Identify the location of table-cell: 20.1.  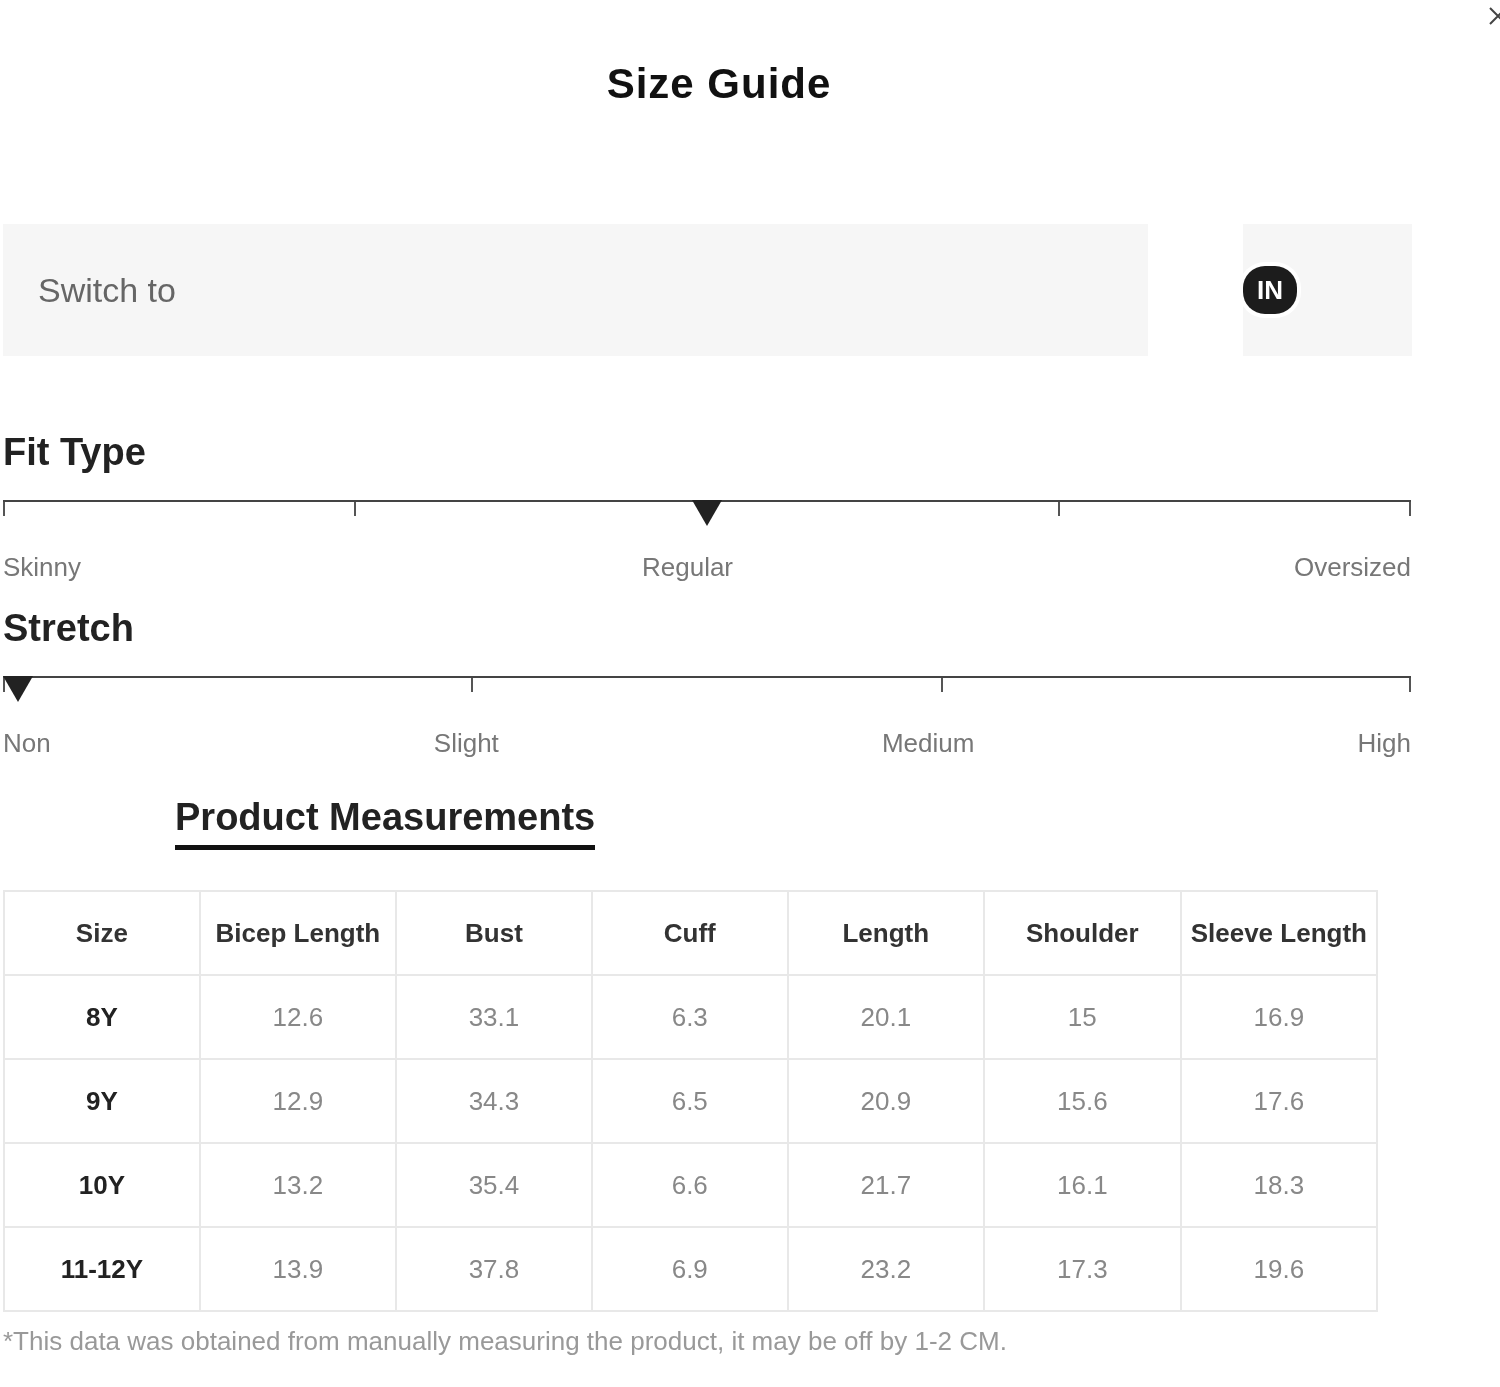
(885, 1017).